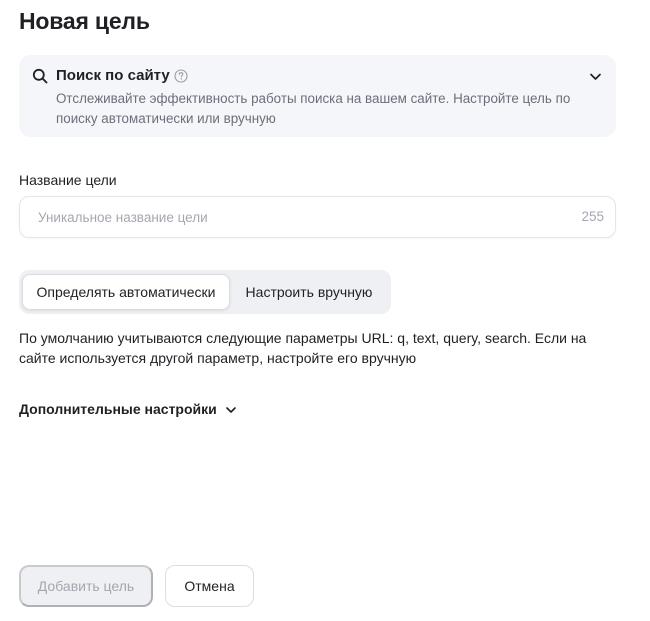 This screenshot has width=650, height=621. I want to click on search-icon, so click(40, 76).